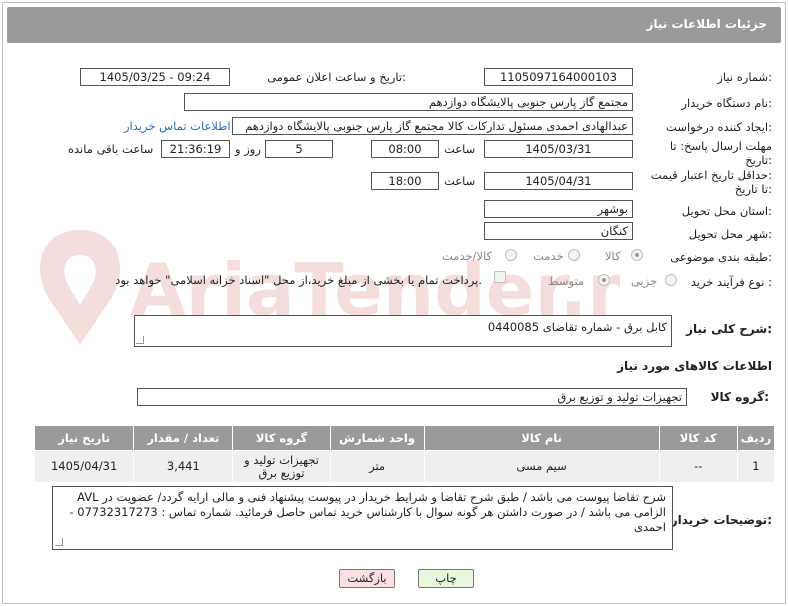 This screenshot has width=788, height=606. What do you see at coordinates (756, 466) in the screenshot?
I see `cell-row: 1` at bounding box center [756, 466].